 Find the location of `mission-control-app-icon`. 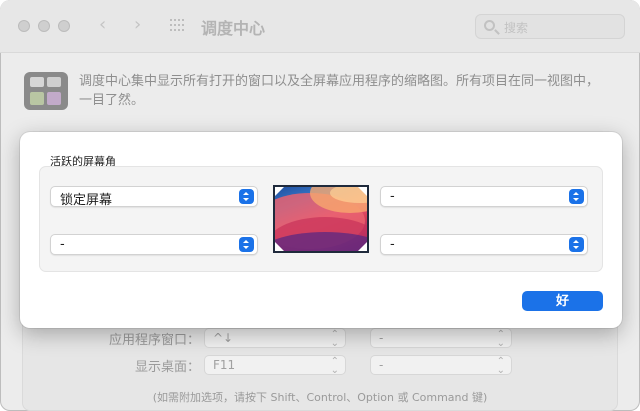

mission-control-app-icon is located at coordinates (46, 91).